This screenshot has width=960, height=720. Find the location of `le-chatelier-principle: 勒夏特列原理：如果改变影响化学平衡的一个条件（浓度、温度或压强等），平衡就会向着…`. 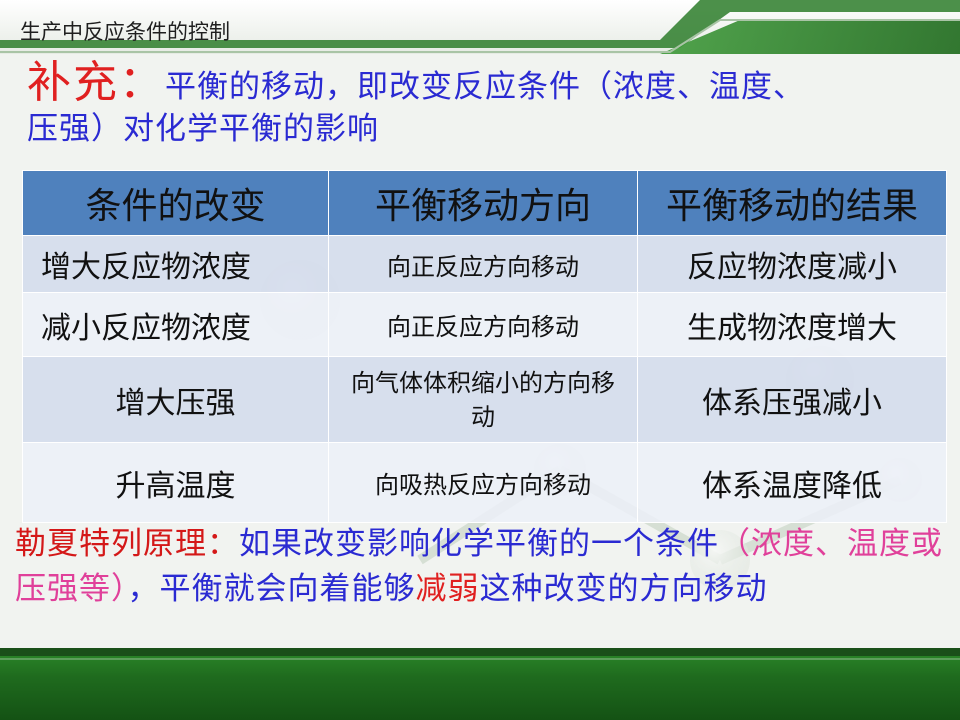

le-chatelier-principle: 勒夏特列原理：如果改变影响化学平衡的一个条件（浓度、温度或压强等），平衡就会向着… is located at coordinates (480, 567).